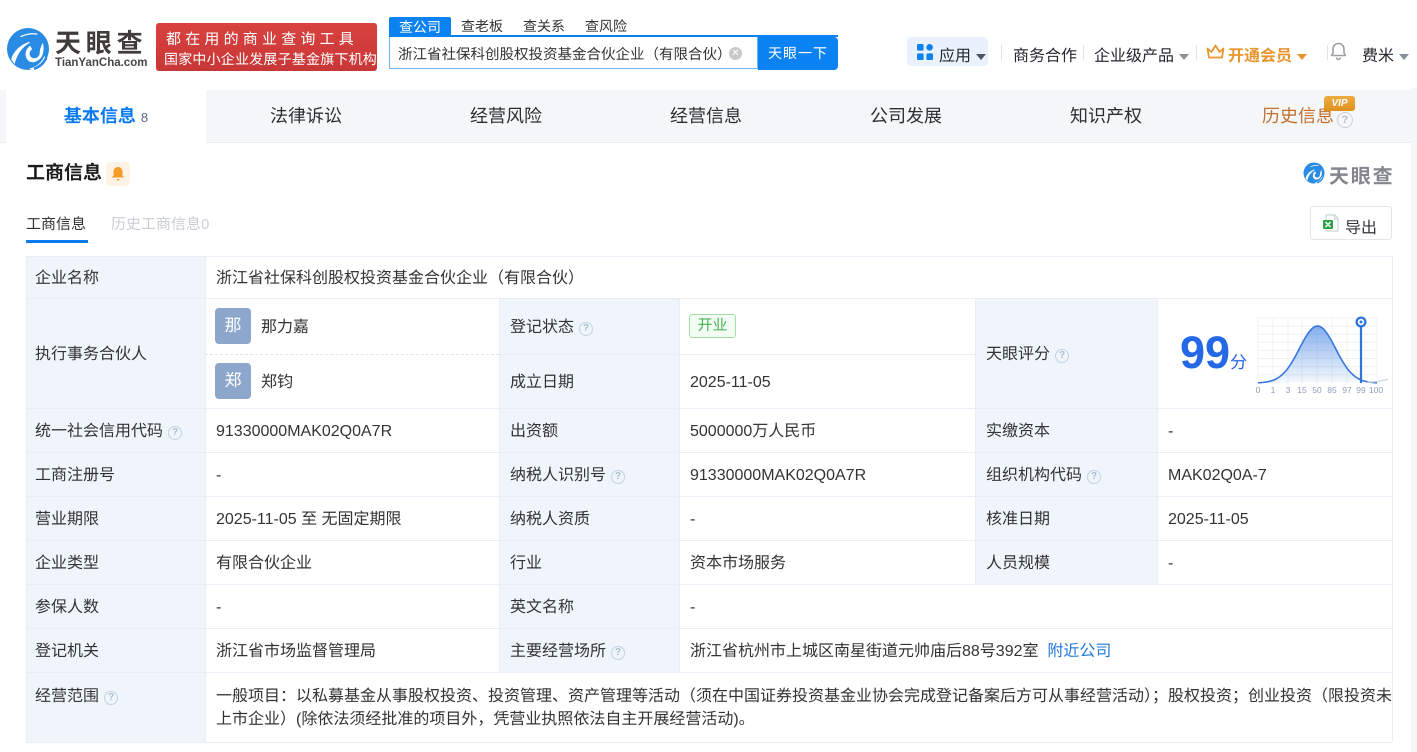 This screenshot has height=752, width=1417. Describe the element at coordinates (1347, 389) in the screenshot. I see `svg-text: 97` at that location.